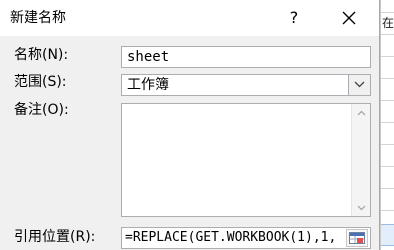  What do you see at coordinates (38, 18) in the screenshot?
I see `dialog-title: 新建名称` at bounding box center [38, 18].